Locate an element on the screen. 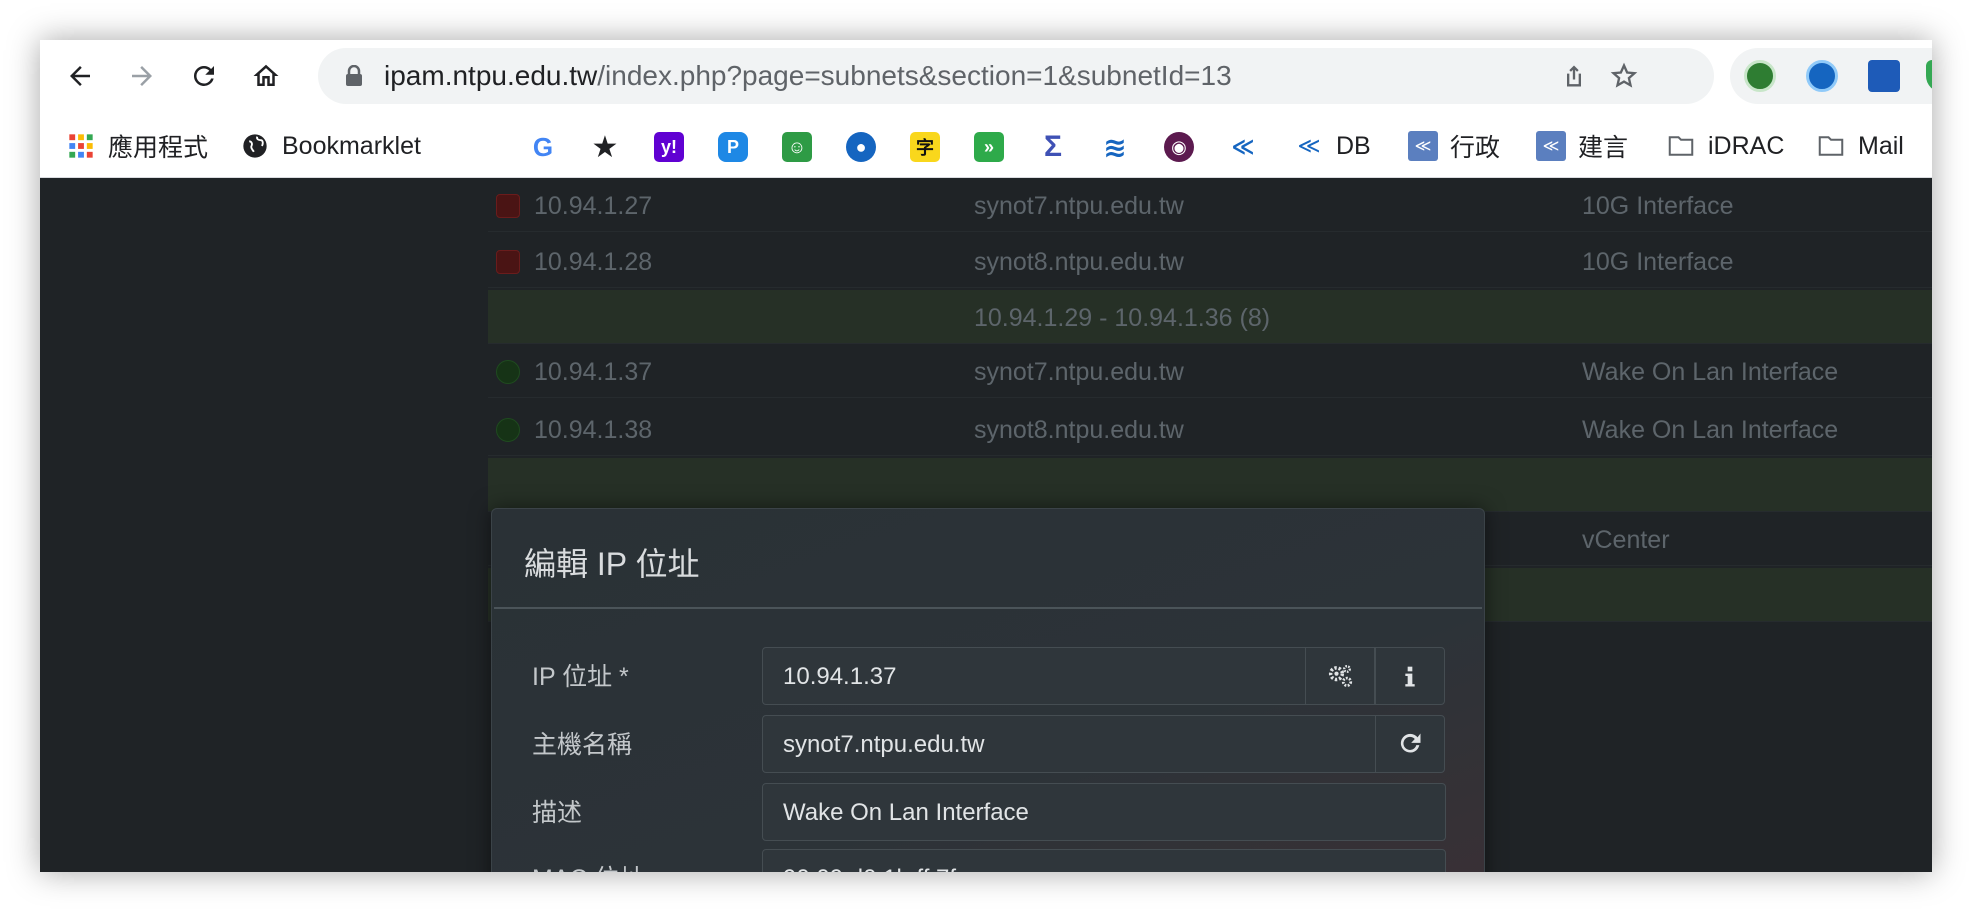 The height and width of the screenshot is (912, 1972). row-ip: 10.94.1.27 is located at coordinates (593, 206).